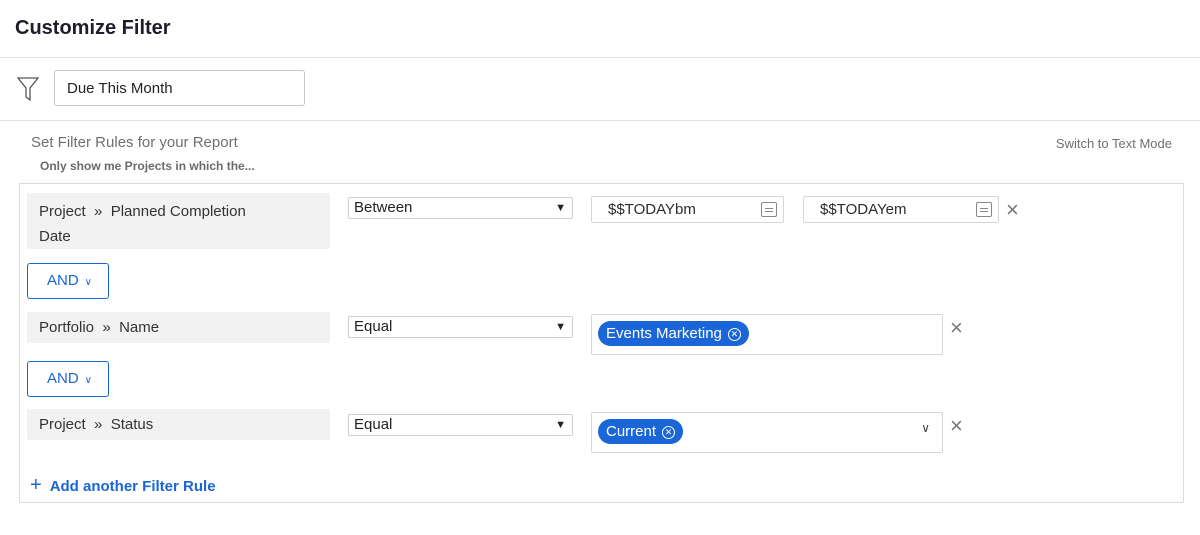 The height and width of the screenshot is (535, 1200). What do you see at coordinates (1114, 143) in the screenshot?
I see `switch-to-text-mode-link: Switch to Text Mode` at bounding box center [1114, 143].